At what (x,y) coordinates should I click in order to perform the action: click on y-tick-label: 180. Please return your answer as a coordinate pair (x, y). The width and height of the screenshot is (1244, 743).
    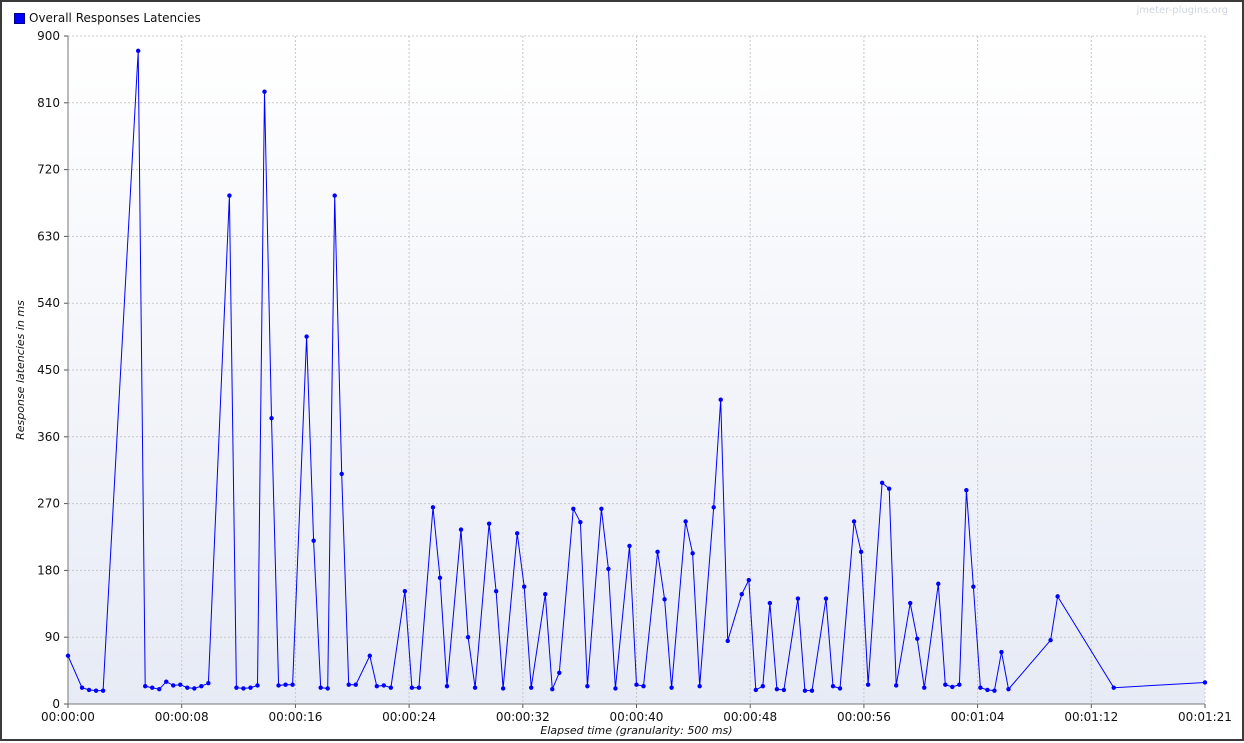
    Looking at the image, I should click on (48, 570).